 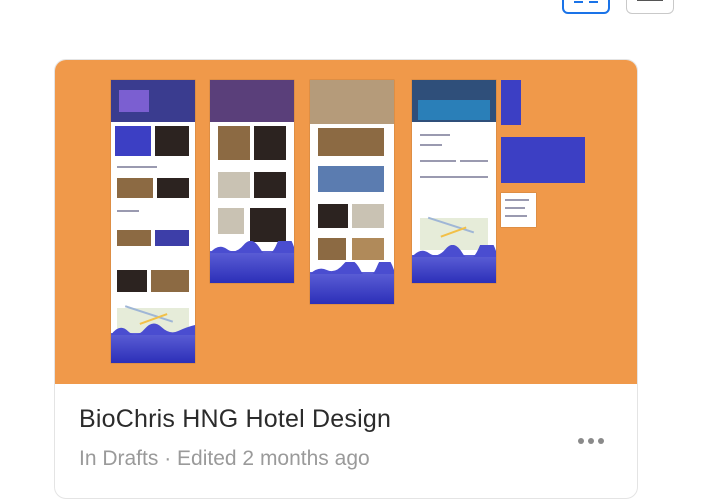 I want to click on grid-view-button, so click(x=586, y=7).